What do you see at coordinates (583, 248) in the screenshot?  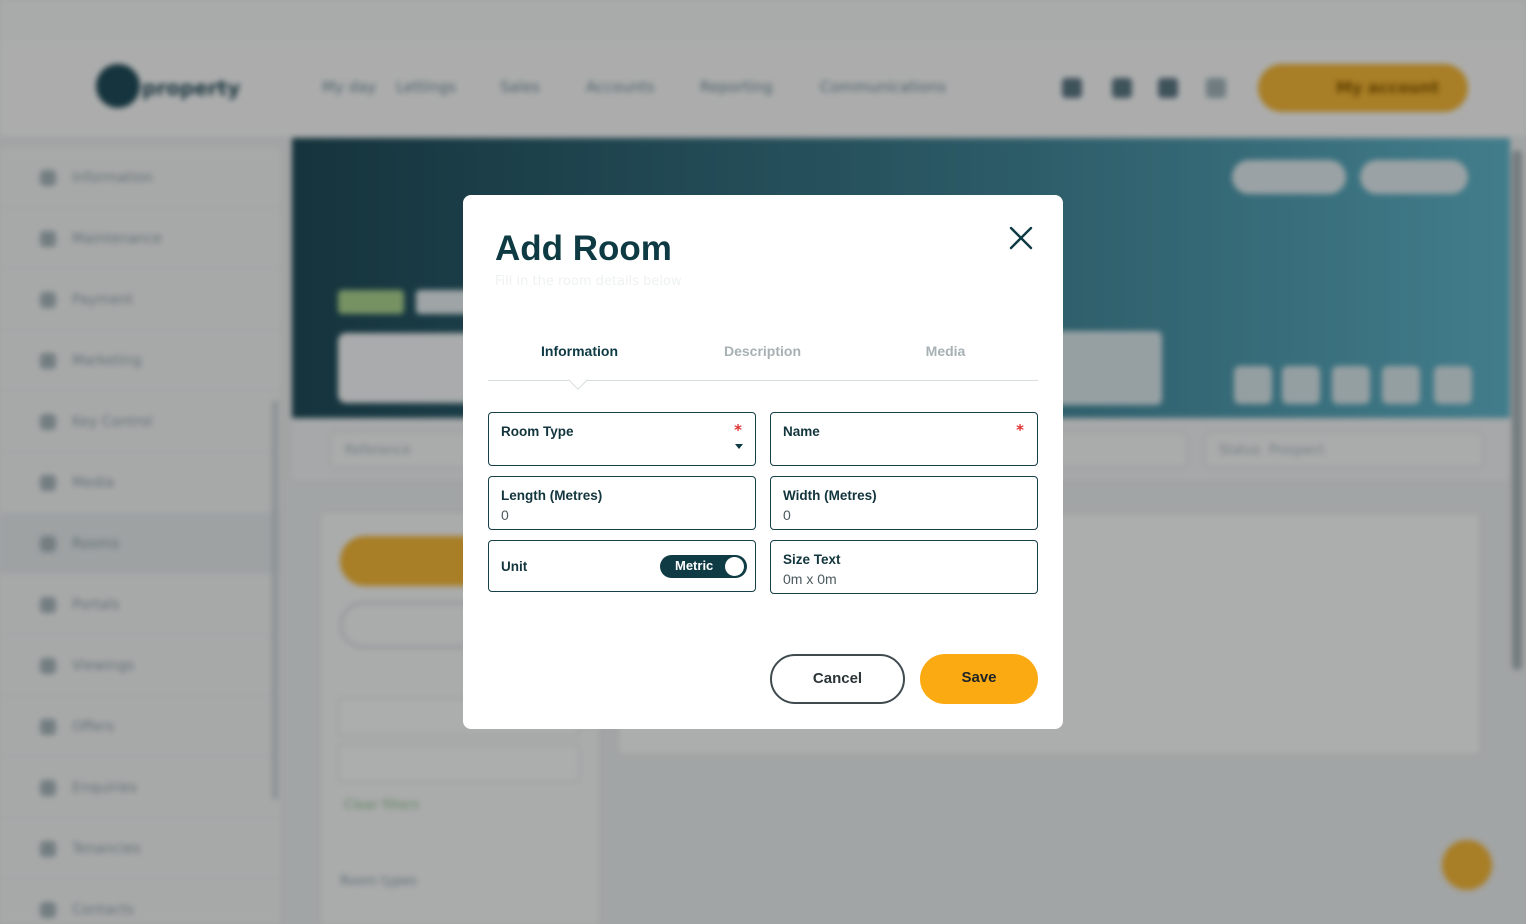 I see `modal-title: Add Room` at bounding box center [583, 248].